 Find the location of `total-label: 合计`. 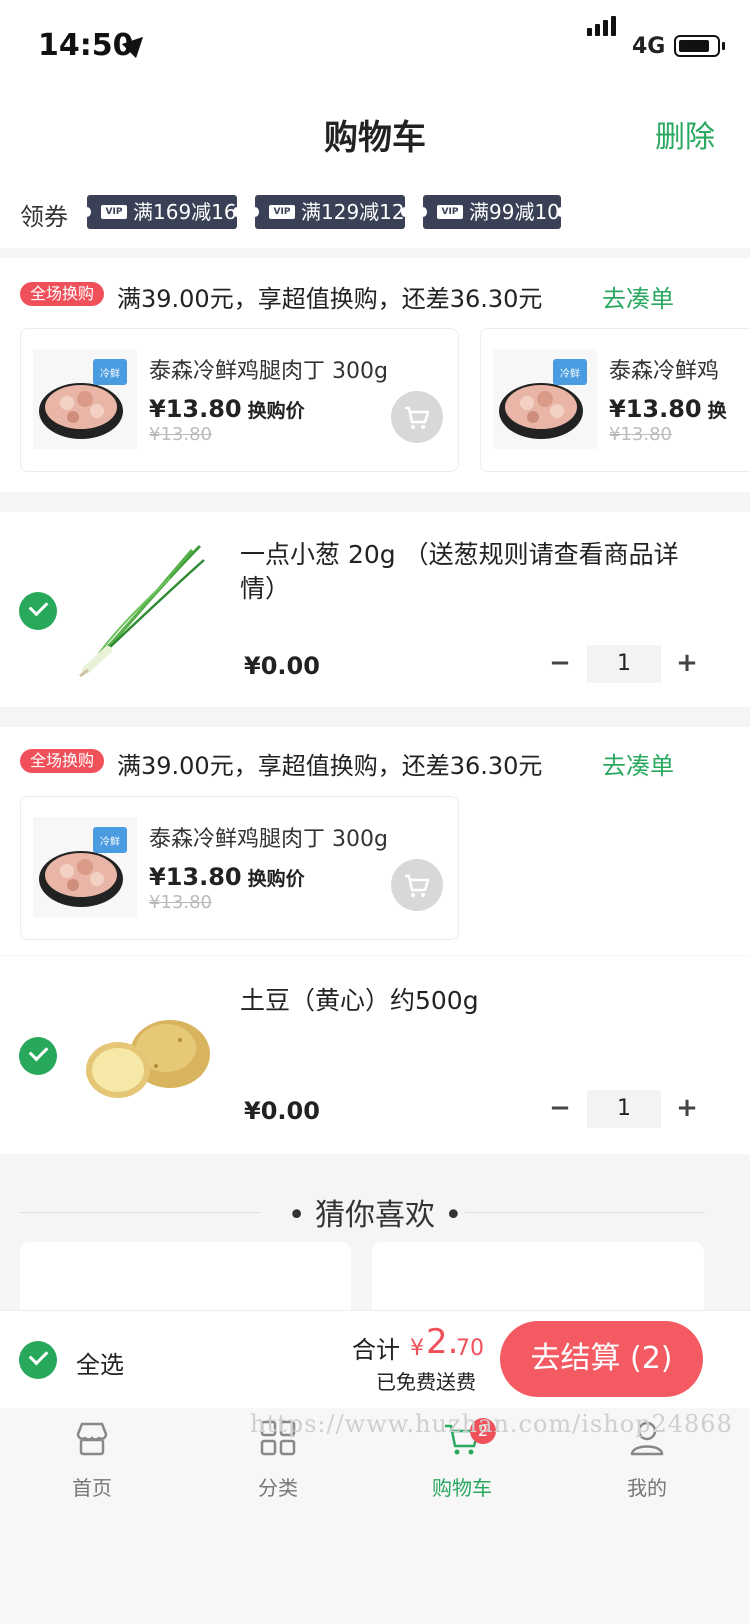

total-label: 合计 is located at coordinates (376, 1350).